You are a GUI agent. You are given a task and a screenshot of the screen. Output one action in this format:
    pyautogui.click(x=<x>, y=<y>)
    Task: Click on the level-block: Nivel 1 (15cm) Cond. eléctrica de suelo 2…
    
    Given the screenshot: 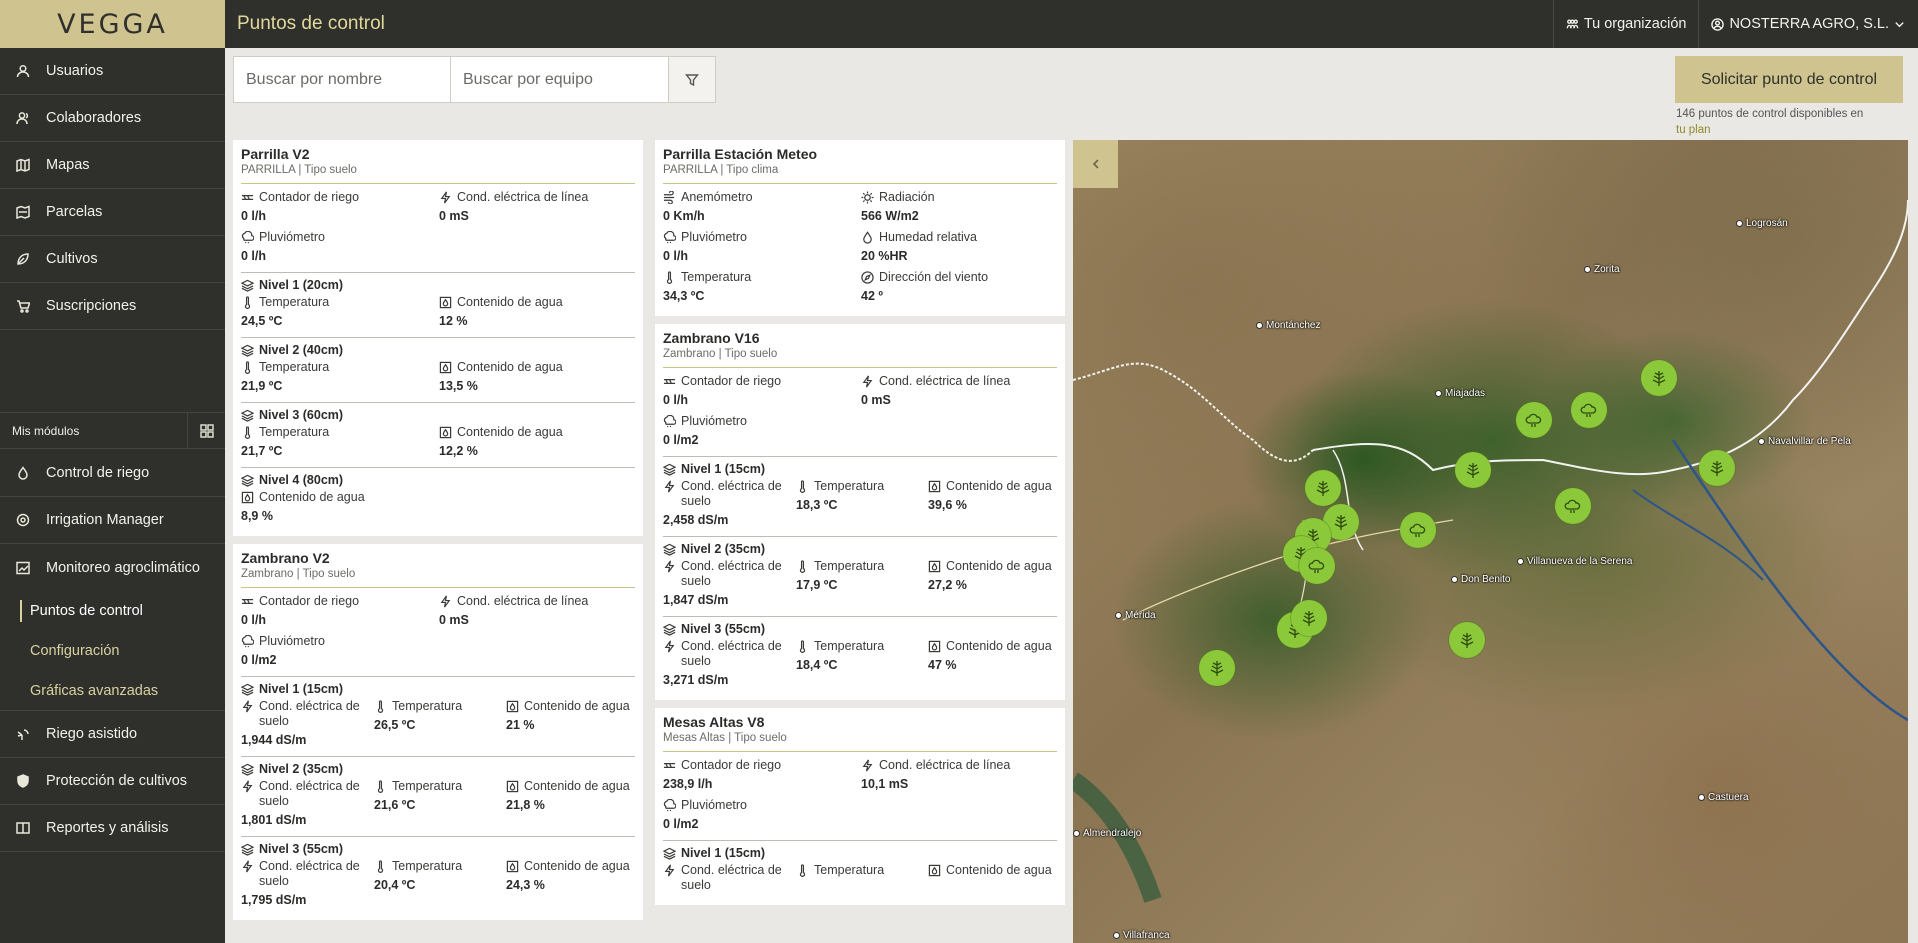 What is the action you would take?
    pyautogui.click(x=860, y=495)
    